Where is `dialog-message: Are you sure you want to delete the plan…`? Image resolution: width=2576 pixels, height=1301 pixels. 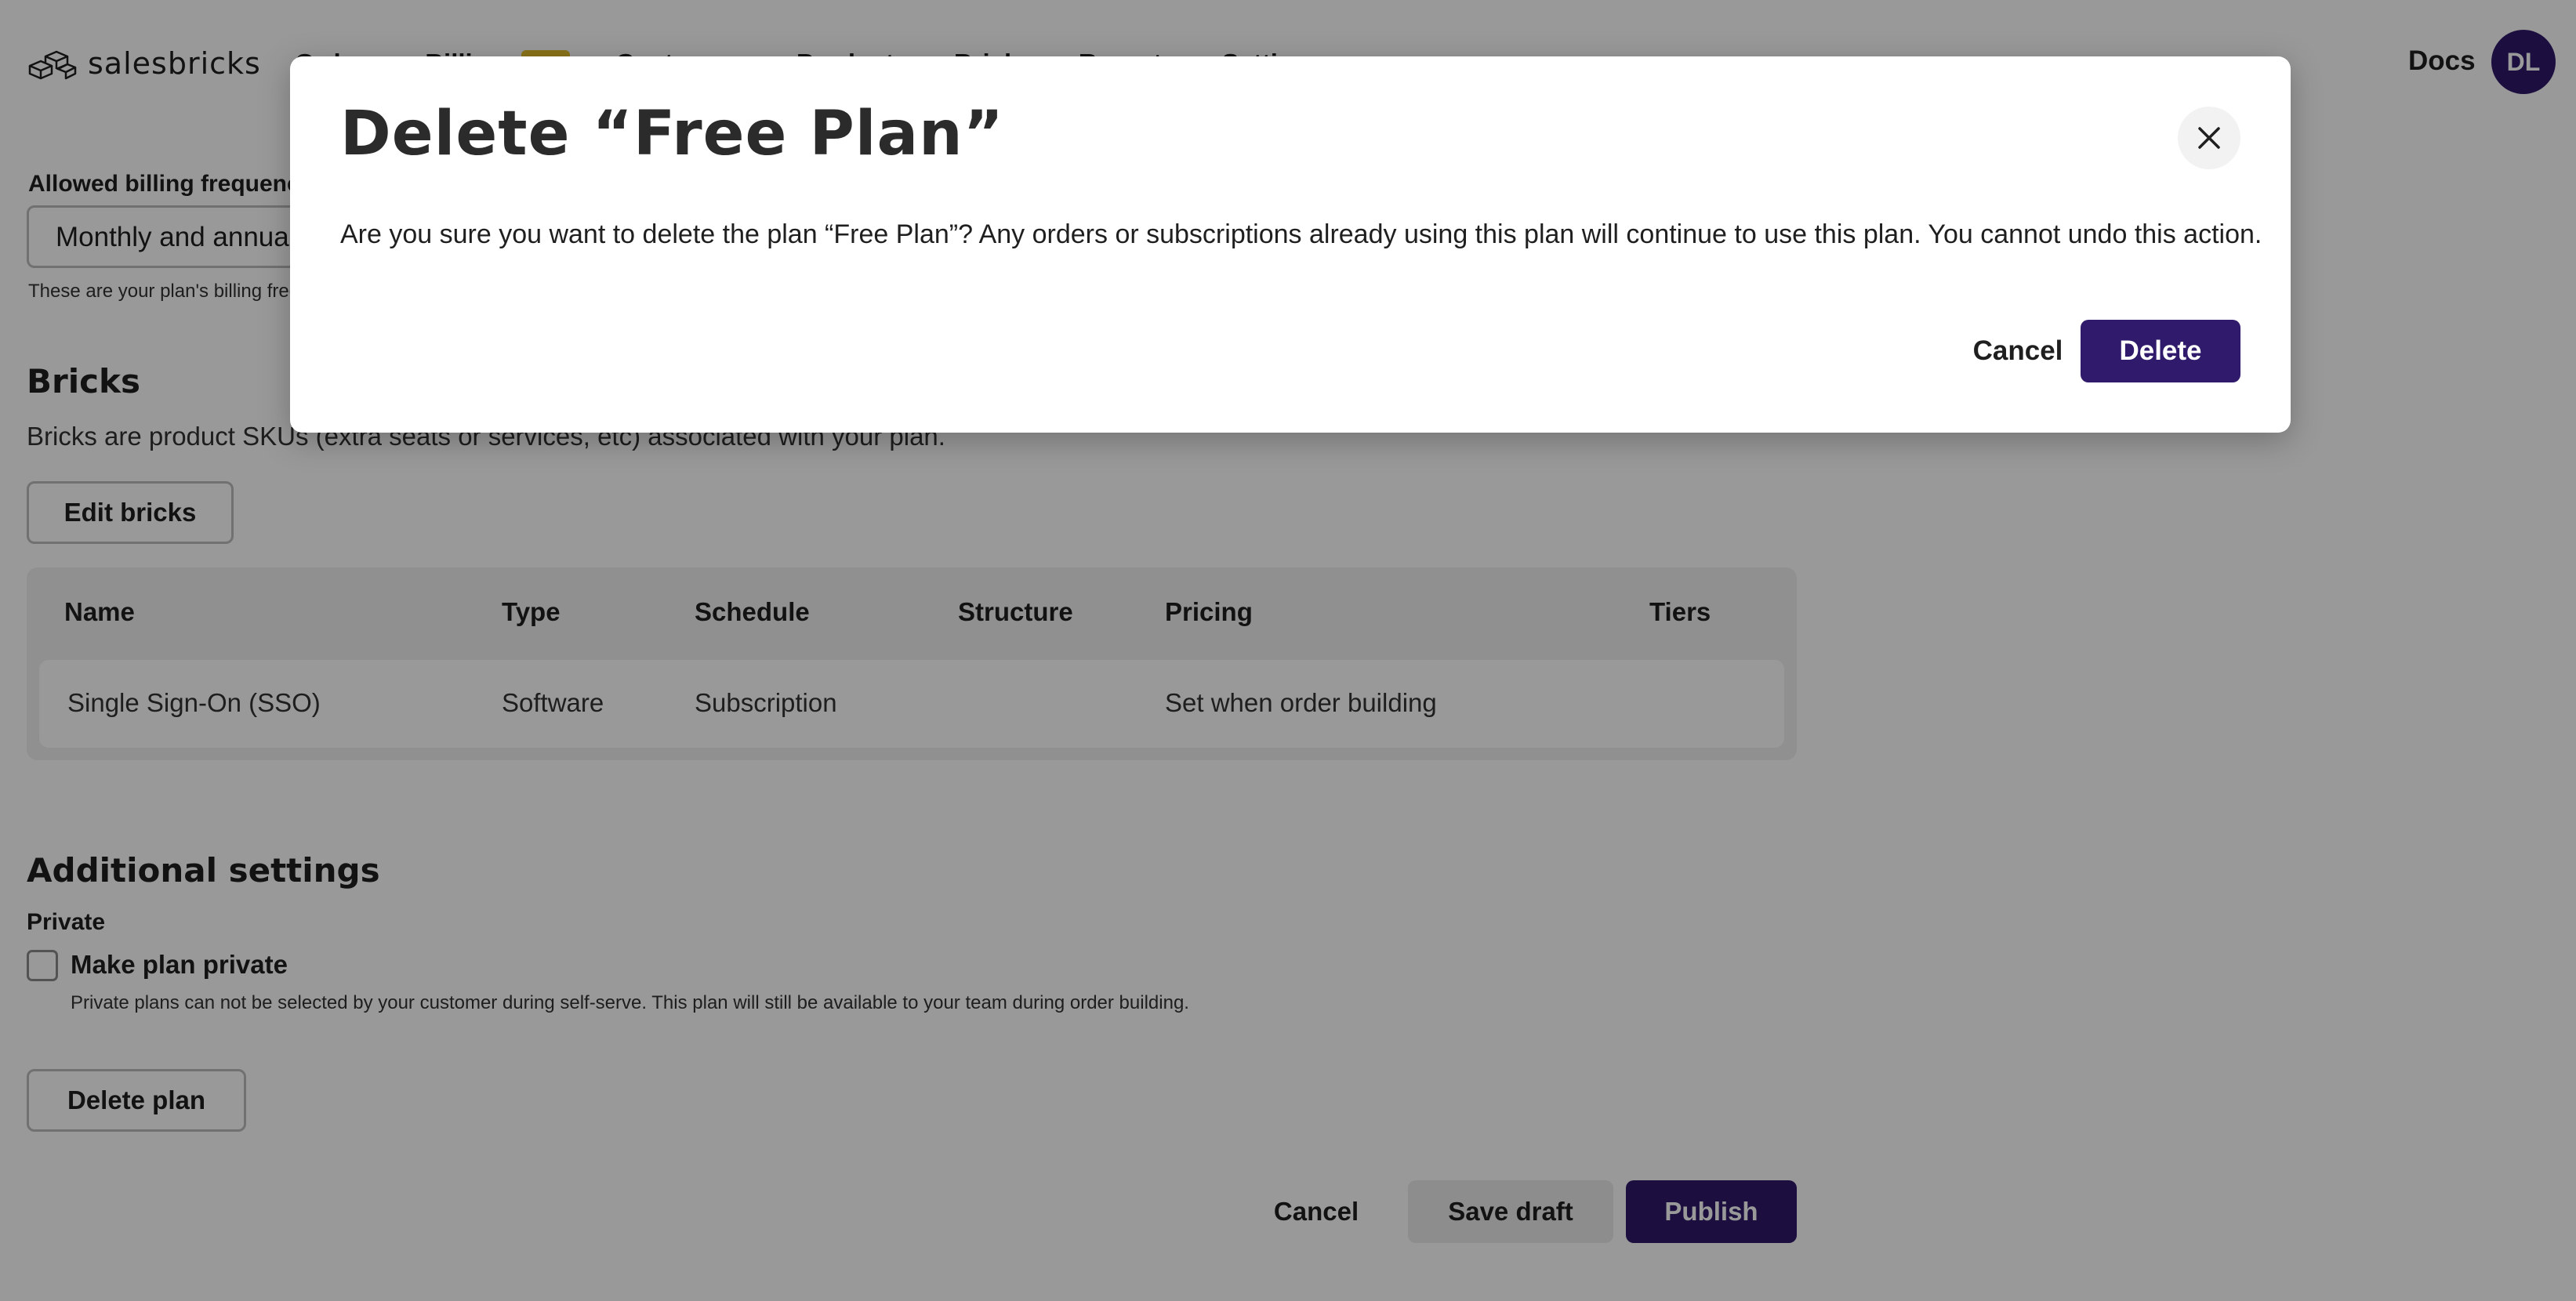 dialog-message: Are you sure you want to delete the plan… is located at coordinates (1301, 234).